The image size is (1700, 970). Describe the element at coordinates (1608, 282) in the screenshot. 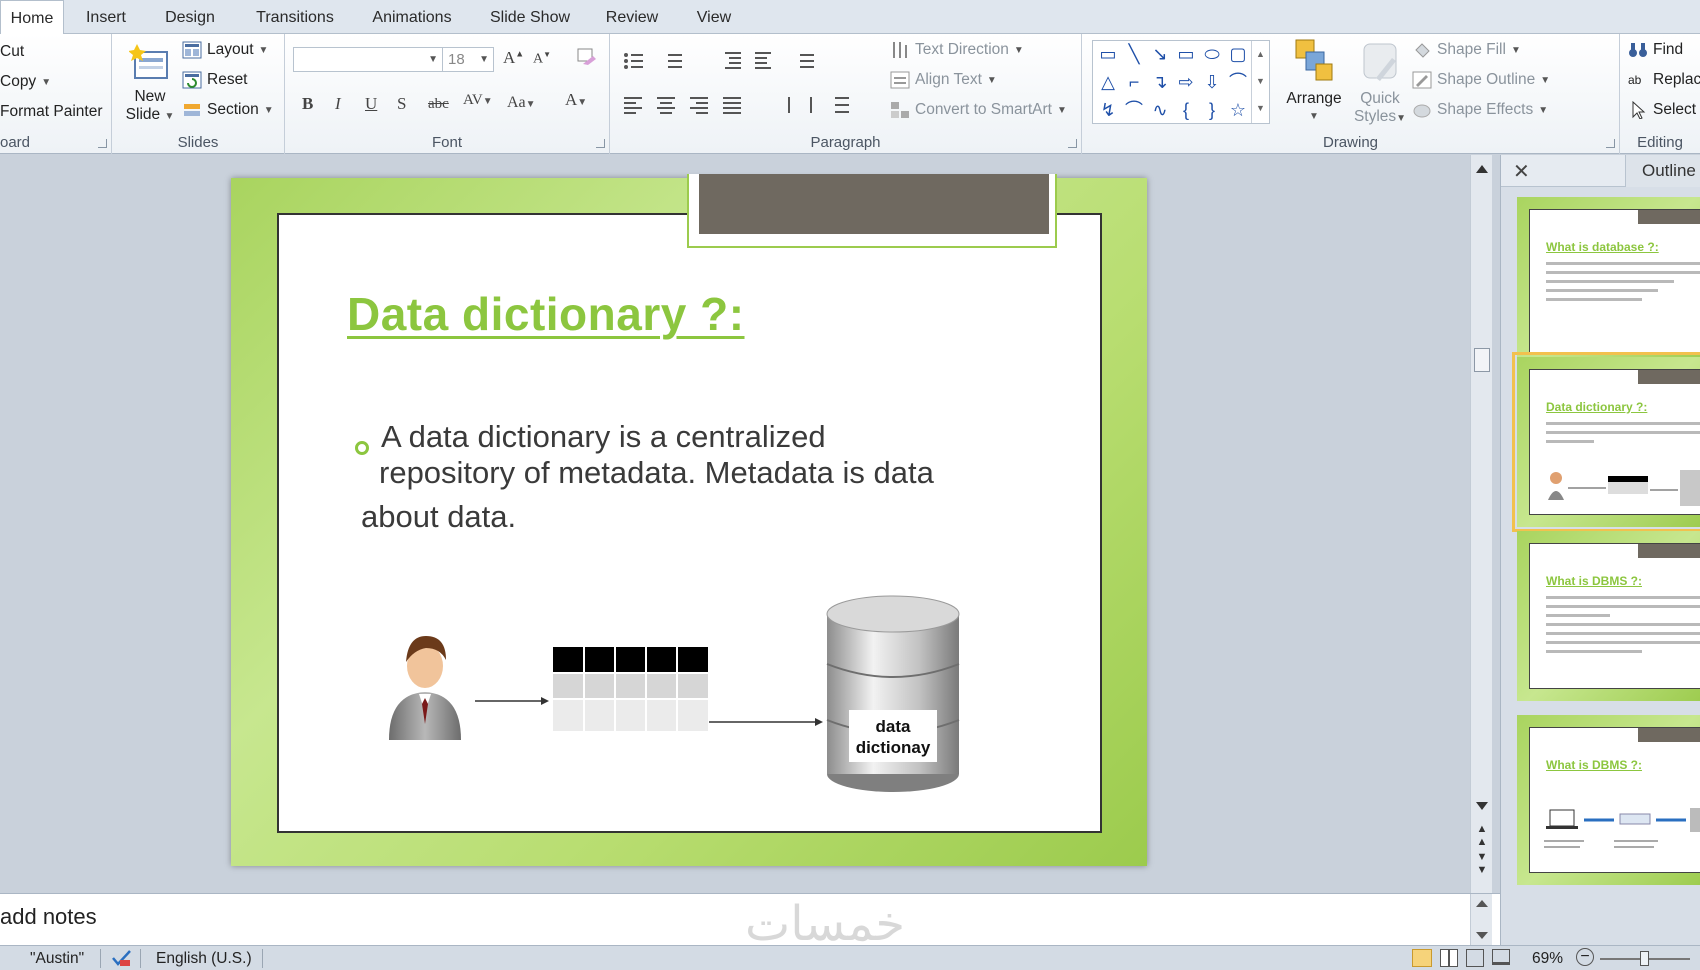

I see `slide-thumbnail-1: What is database ?:` at that location.